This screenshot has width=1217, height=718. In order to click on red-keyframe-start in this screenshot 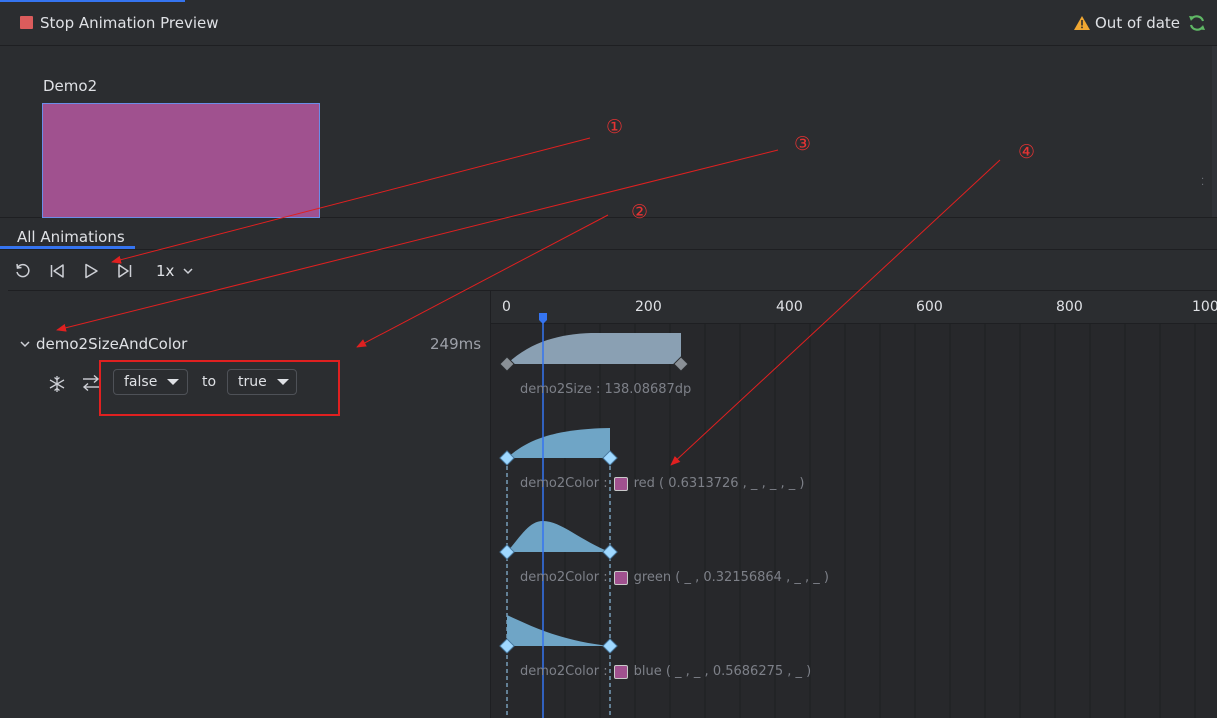, I will do `click(507, 458)`.